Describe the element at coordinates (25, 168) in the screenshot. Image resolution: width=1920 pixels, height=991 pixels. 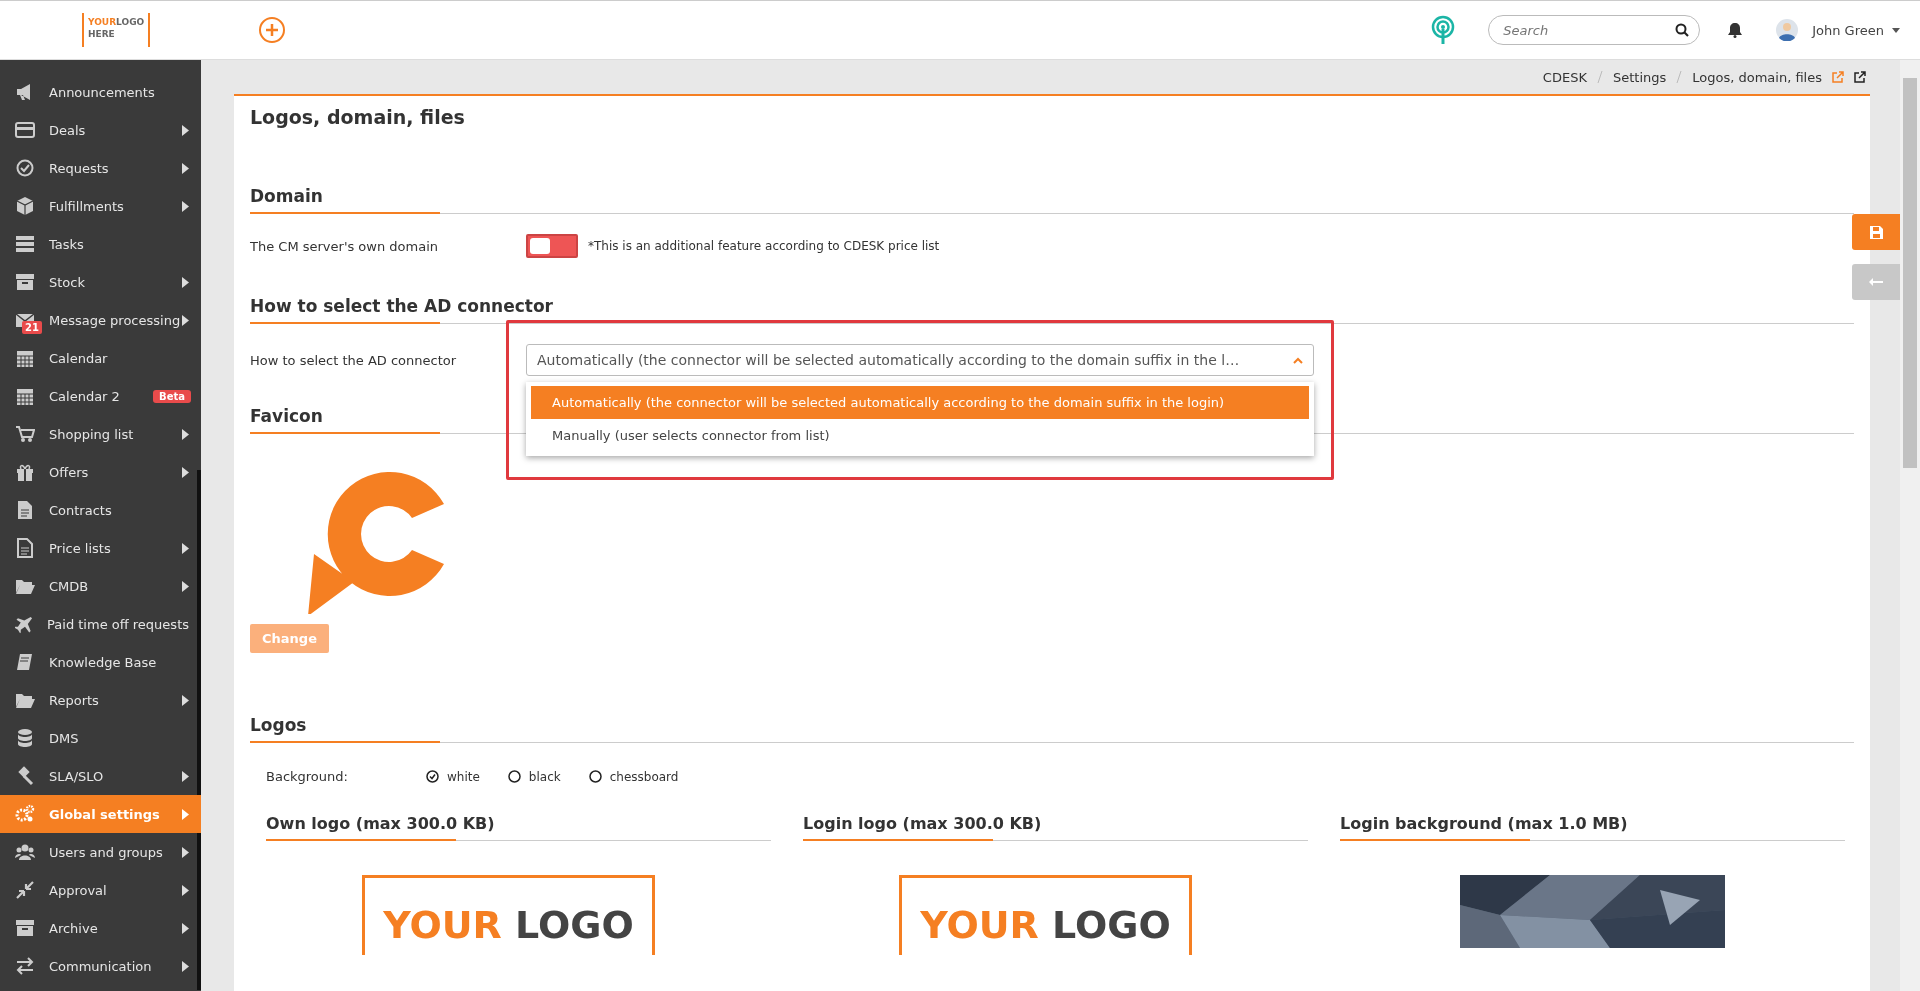
I see `check-circle-icon` at that location.